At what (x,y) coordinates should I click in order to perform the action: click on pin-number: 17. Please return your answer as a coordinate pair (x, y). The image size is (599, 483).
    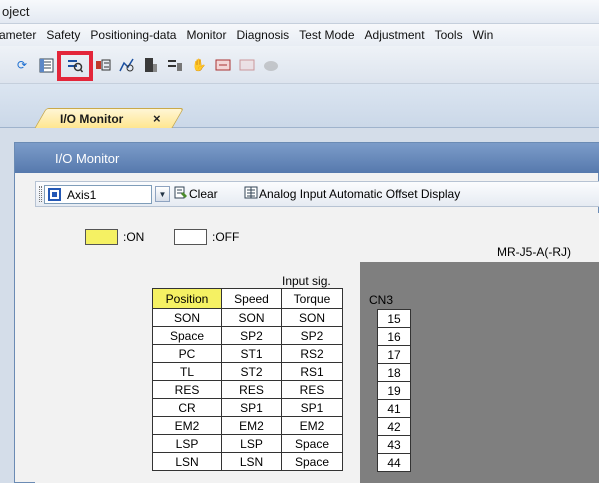
    Looking at the image, I should click on (394, 354).